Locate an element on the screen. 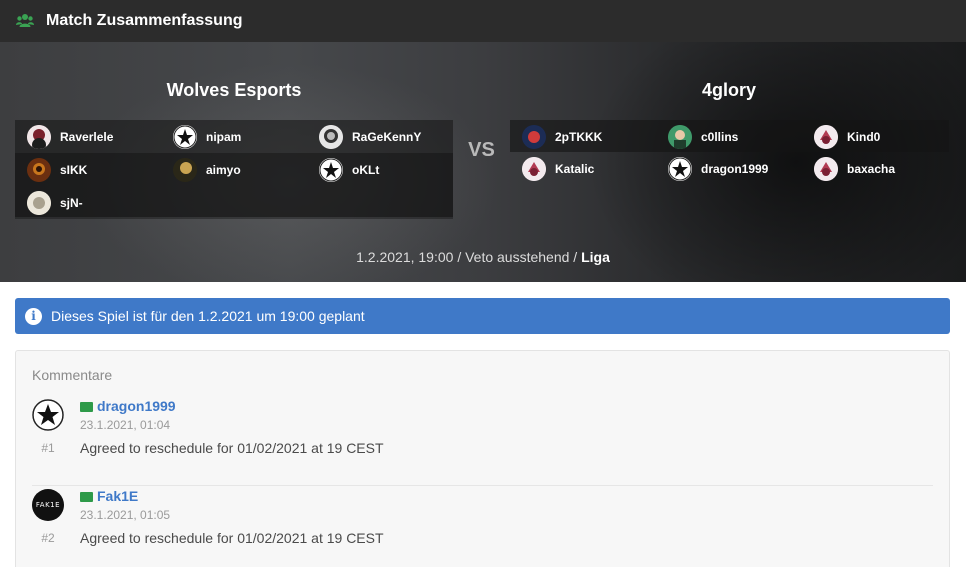  player-baxacha: baxacha is located at coordinates (875, 168).